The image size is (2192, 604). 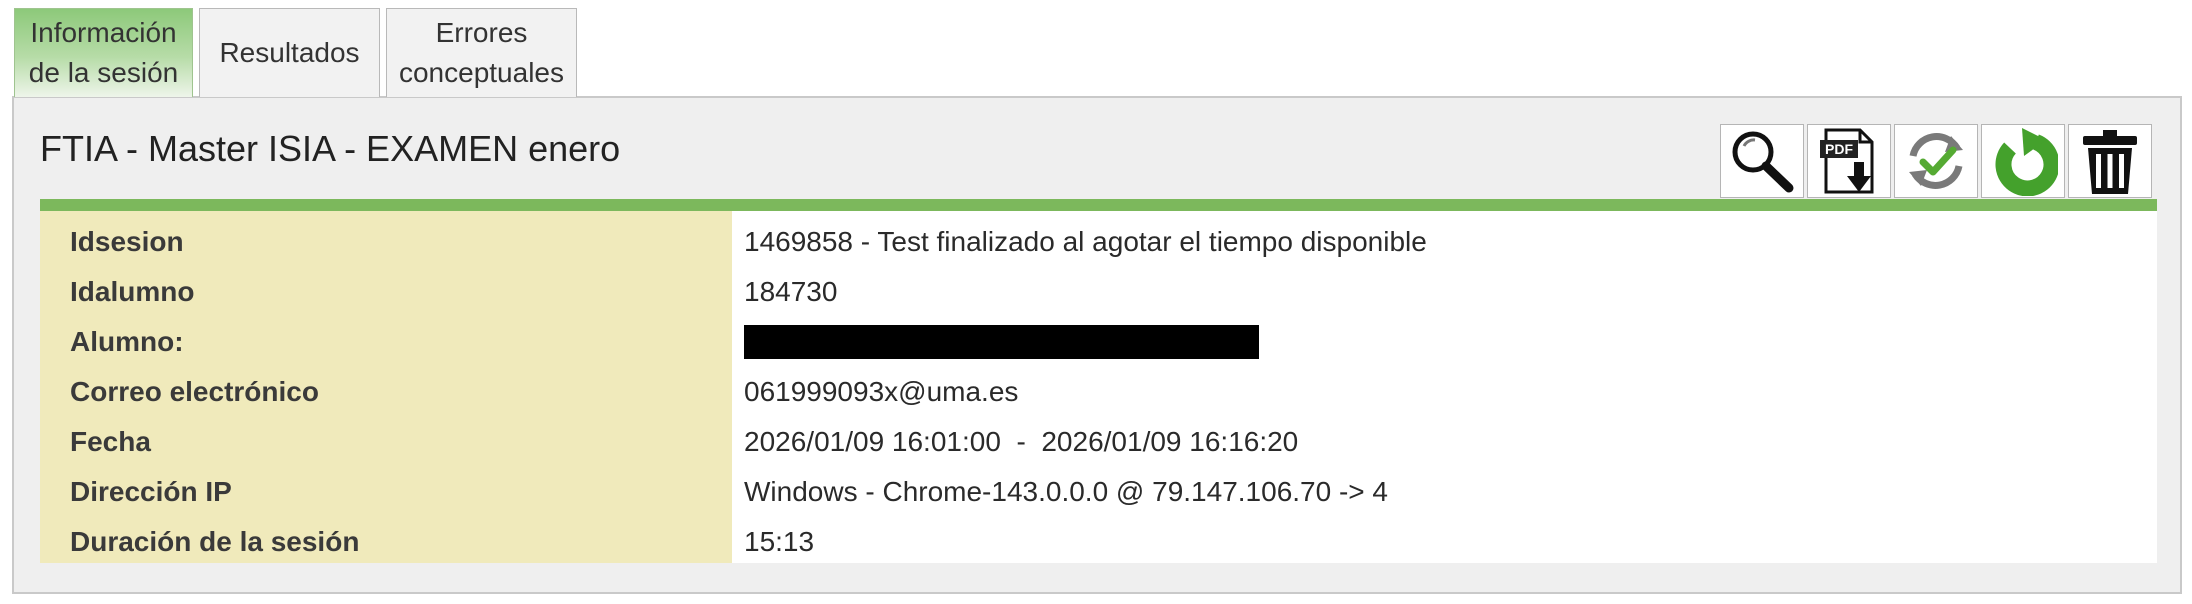 I want to click on label-alumno: Alumno:, so click(x=127, y=341).